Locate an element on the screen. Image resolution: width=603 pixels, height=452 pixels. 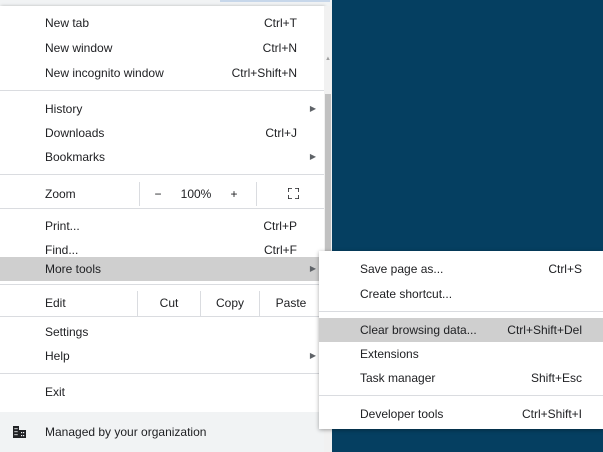
menu-item-label: More tools is located at coordinates (73, 269).